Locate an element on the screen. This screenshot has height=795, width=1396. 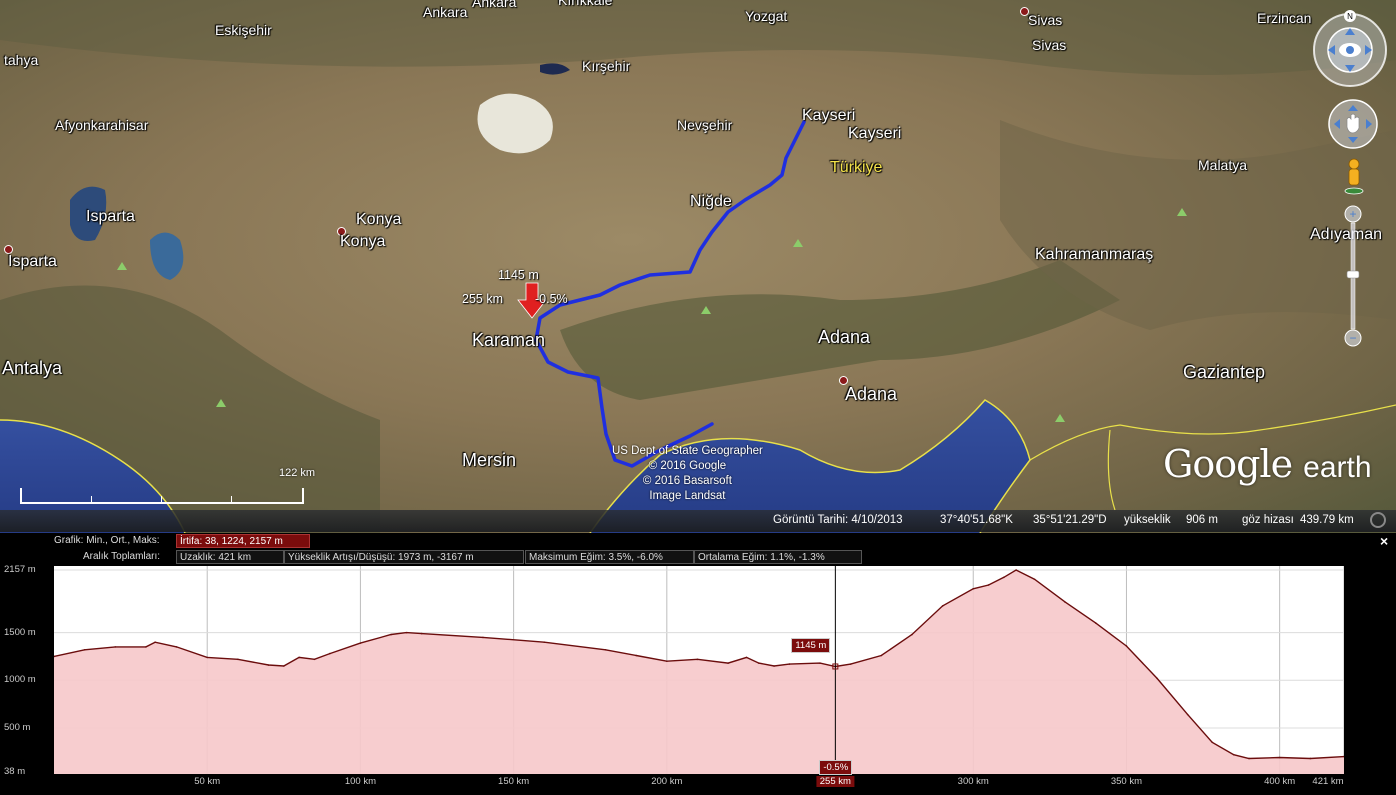
imagery-date: Görüntü Tarihi: 4/10/2013 is located at coordinates (838, 520).